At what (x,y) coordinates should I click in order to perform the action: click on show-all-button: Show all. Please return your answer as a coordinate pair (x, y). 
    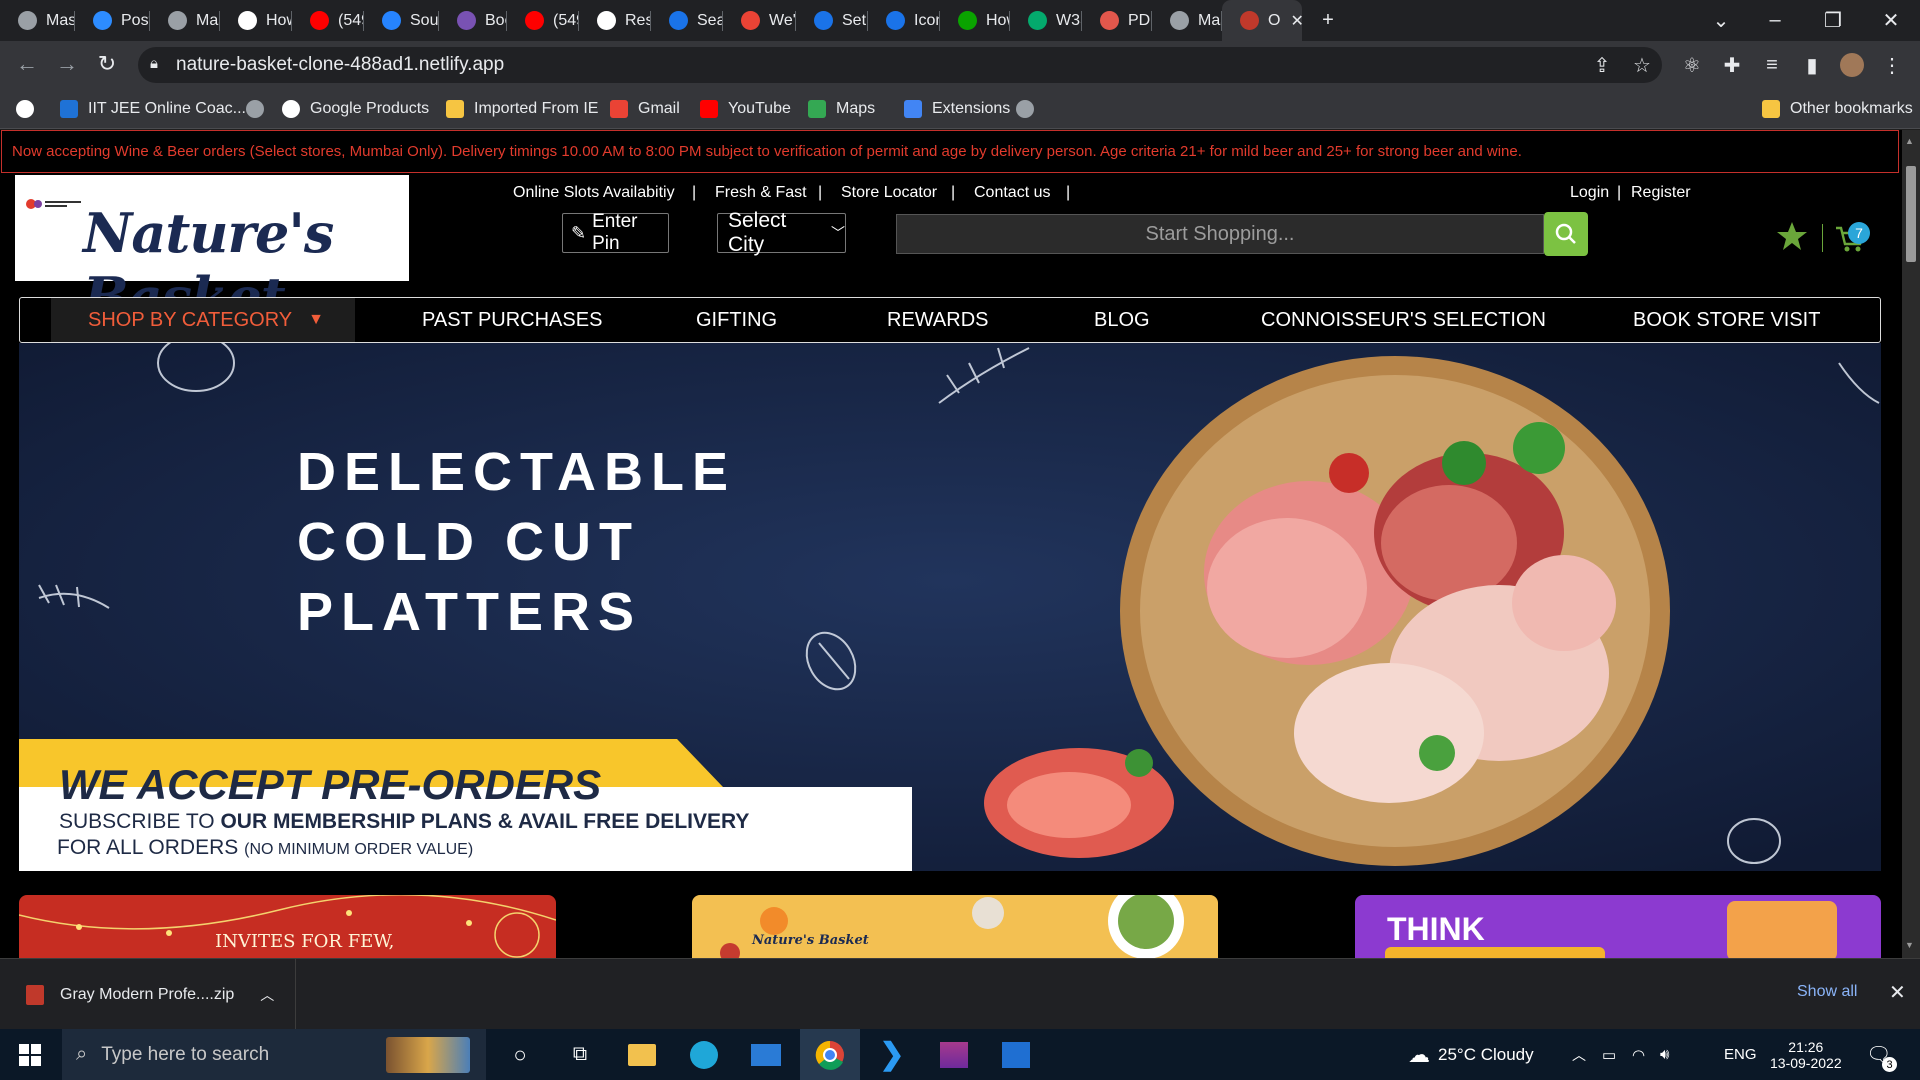
    Looking at the image, I should click on (1827, 992).